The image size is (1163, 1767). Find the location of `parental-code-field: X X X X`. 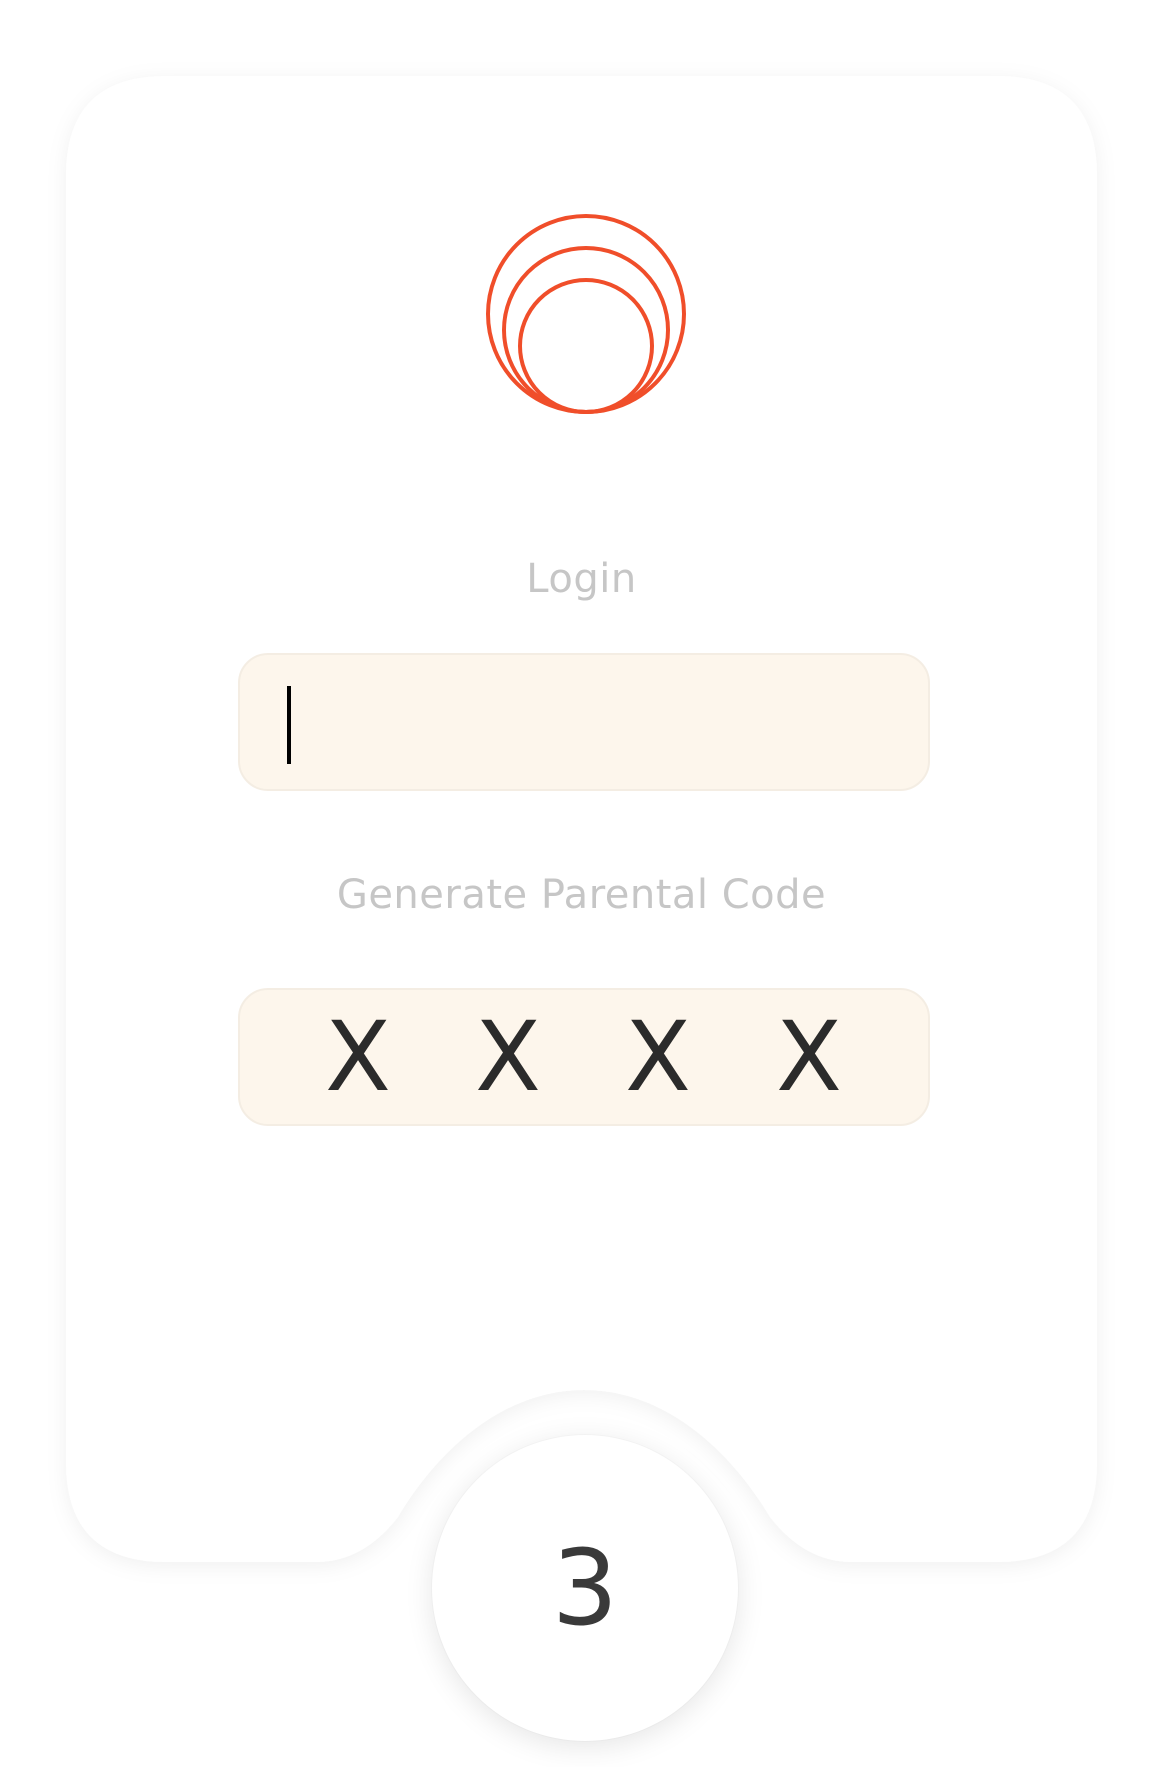

parental-code-field: X X X X is located at coordinates (584, 1057).